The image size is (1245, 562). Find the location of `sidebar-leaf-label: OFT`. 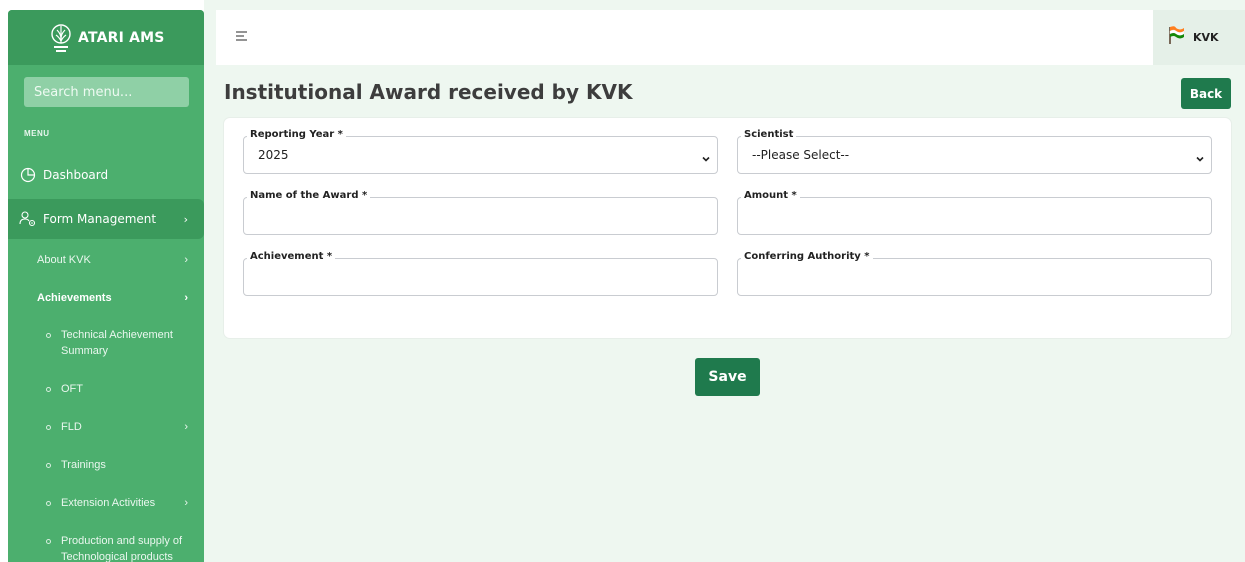

sidebar-leaf-label: OFT is located at coordinates (72, 389).